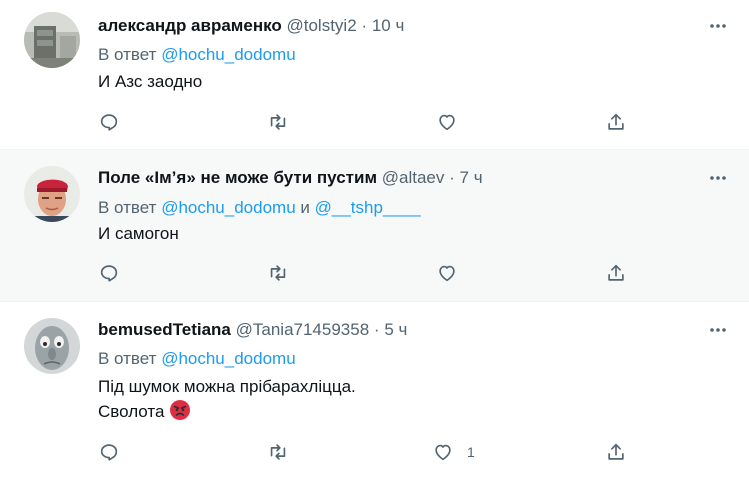  Describe the element at coordinates (190, 25) in the screenshot. I see `author-name: александр авраменко` at that location.